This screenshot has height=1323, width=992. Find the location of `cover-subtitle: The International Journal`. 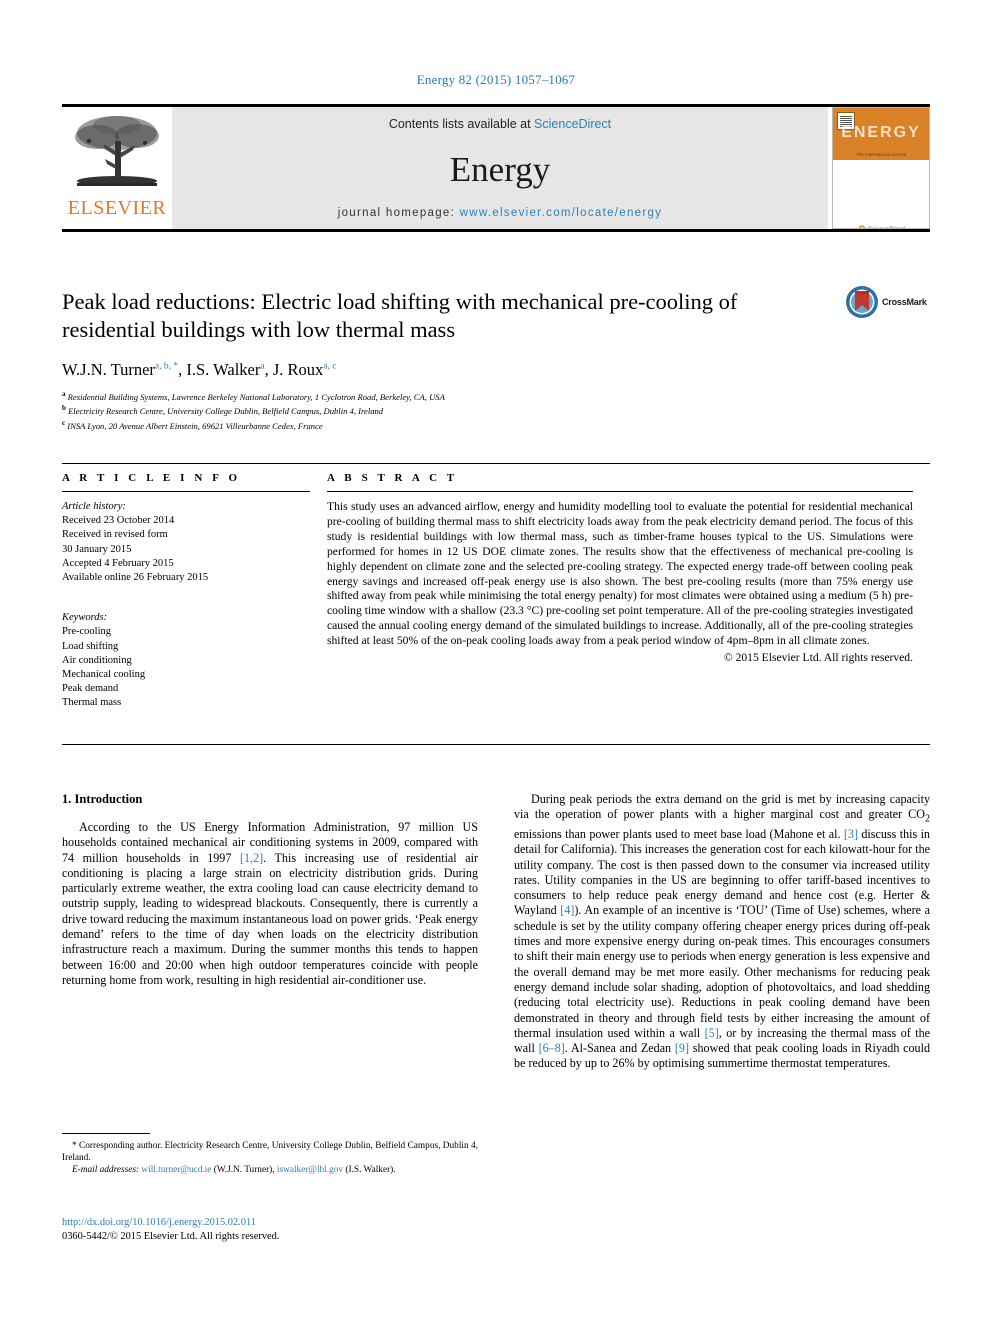

cover-subtitle: The International Journal is located at coordinates (881, 154).